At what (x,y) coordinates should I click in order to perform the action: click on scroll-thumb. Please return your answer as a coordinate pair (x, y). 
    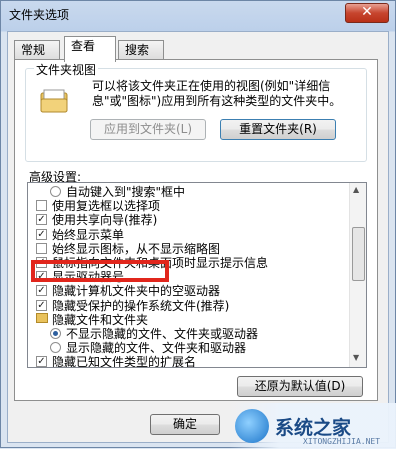
    Looking at the image, I should click on (358, 254).